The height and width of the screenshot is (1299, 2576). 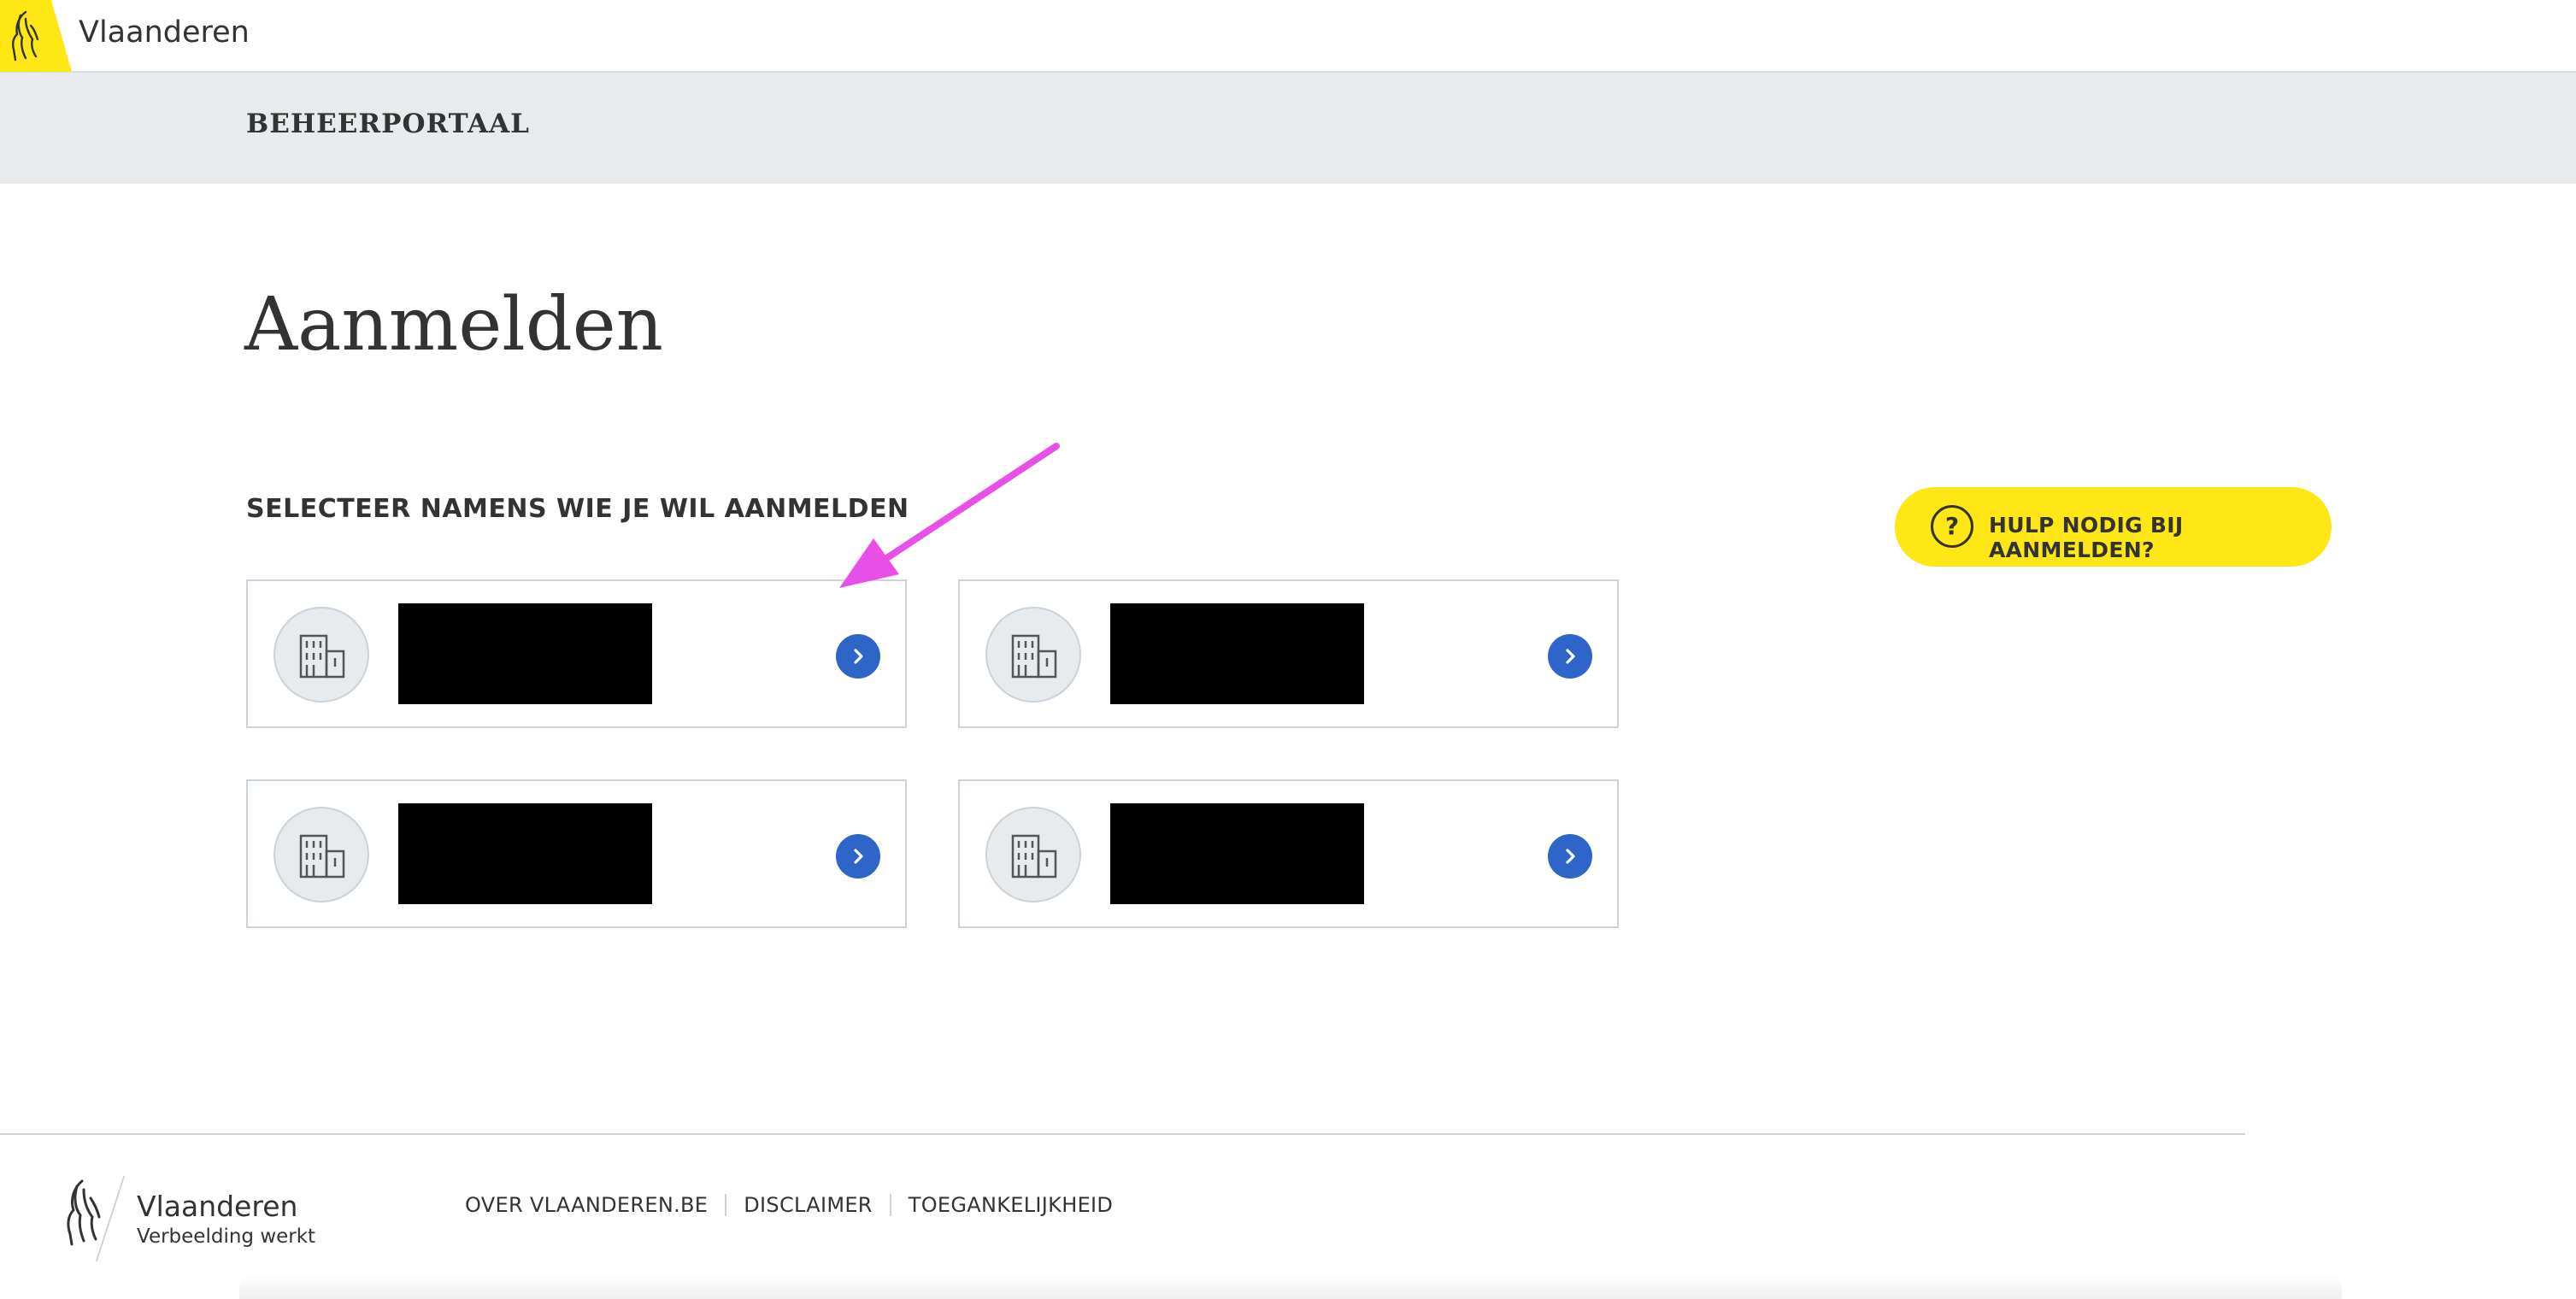 I want to click on portal-title: BEHEERPORTAAL, so click(x=388, y=124).